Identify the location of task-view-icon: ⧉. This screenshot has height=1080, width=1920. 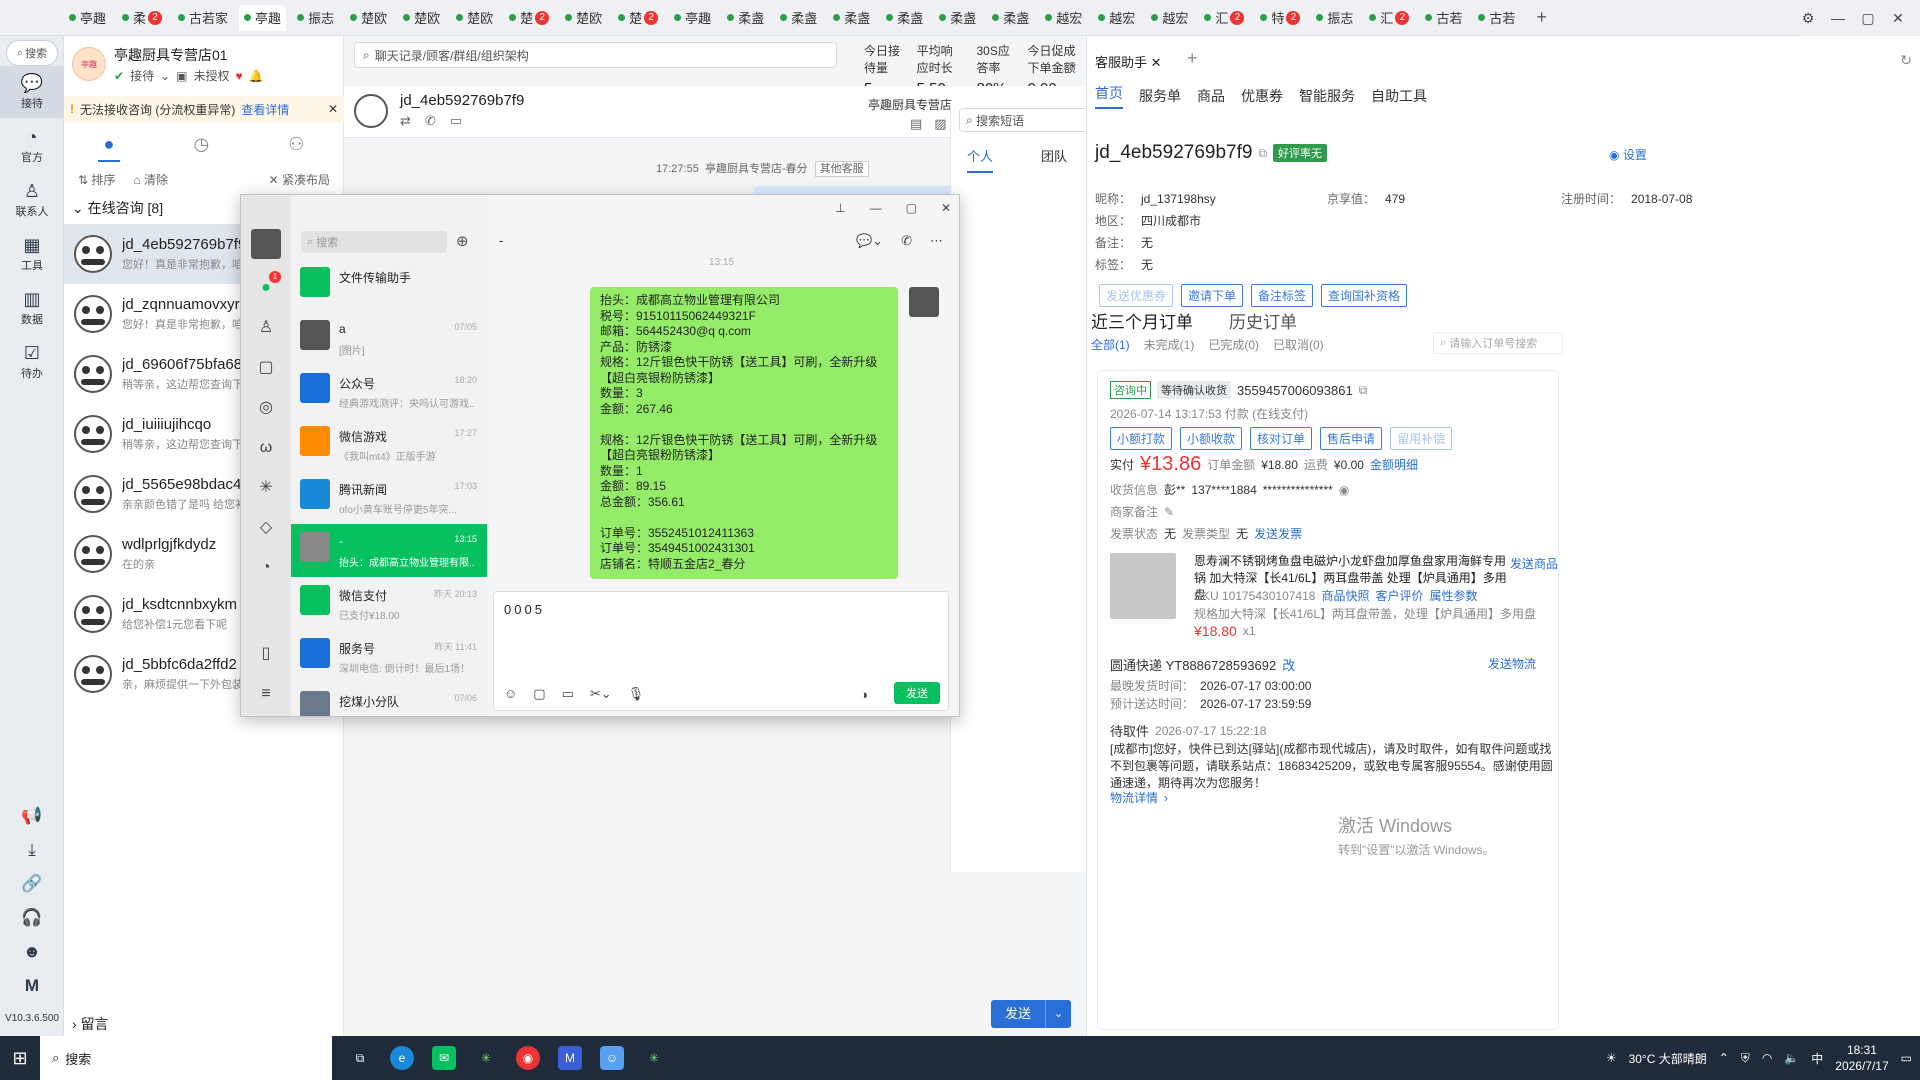
(360, 1058).